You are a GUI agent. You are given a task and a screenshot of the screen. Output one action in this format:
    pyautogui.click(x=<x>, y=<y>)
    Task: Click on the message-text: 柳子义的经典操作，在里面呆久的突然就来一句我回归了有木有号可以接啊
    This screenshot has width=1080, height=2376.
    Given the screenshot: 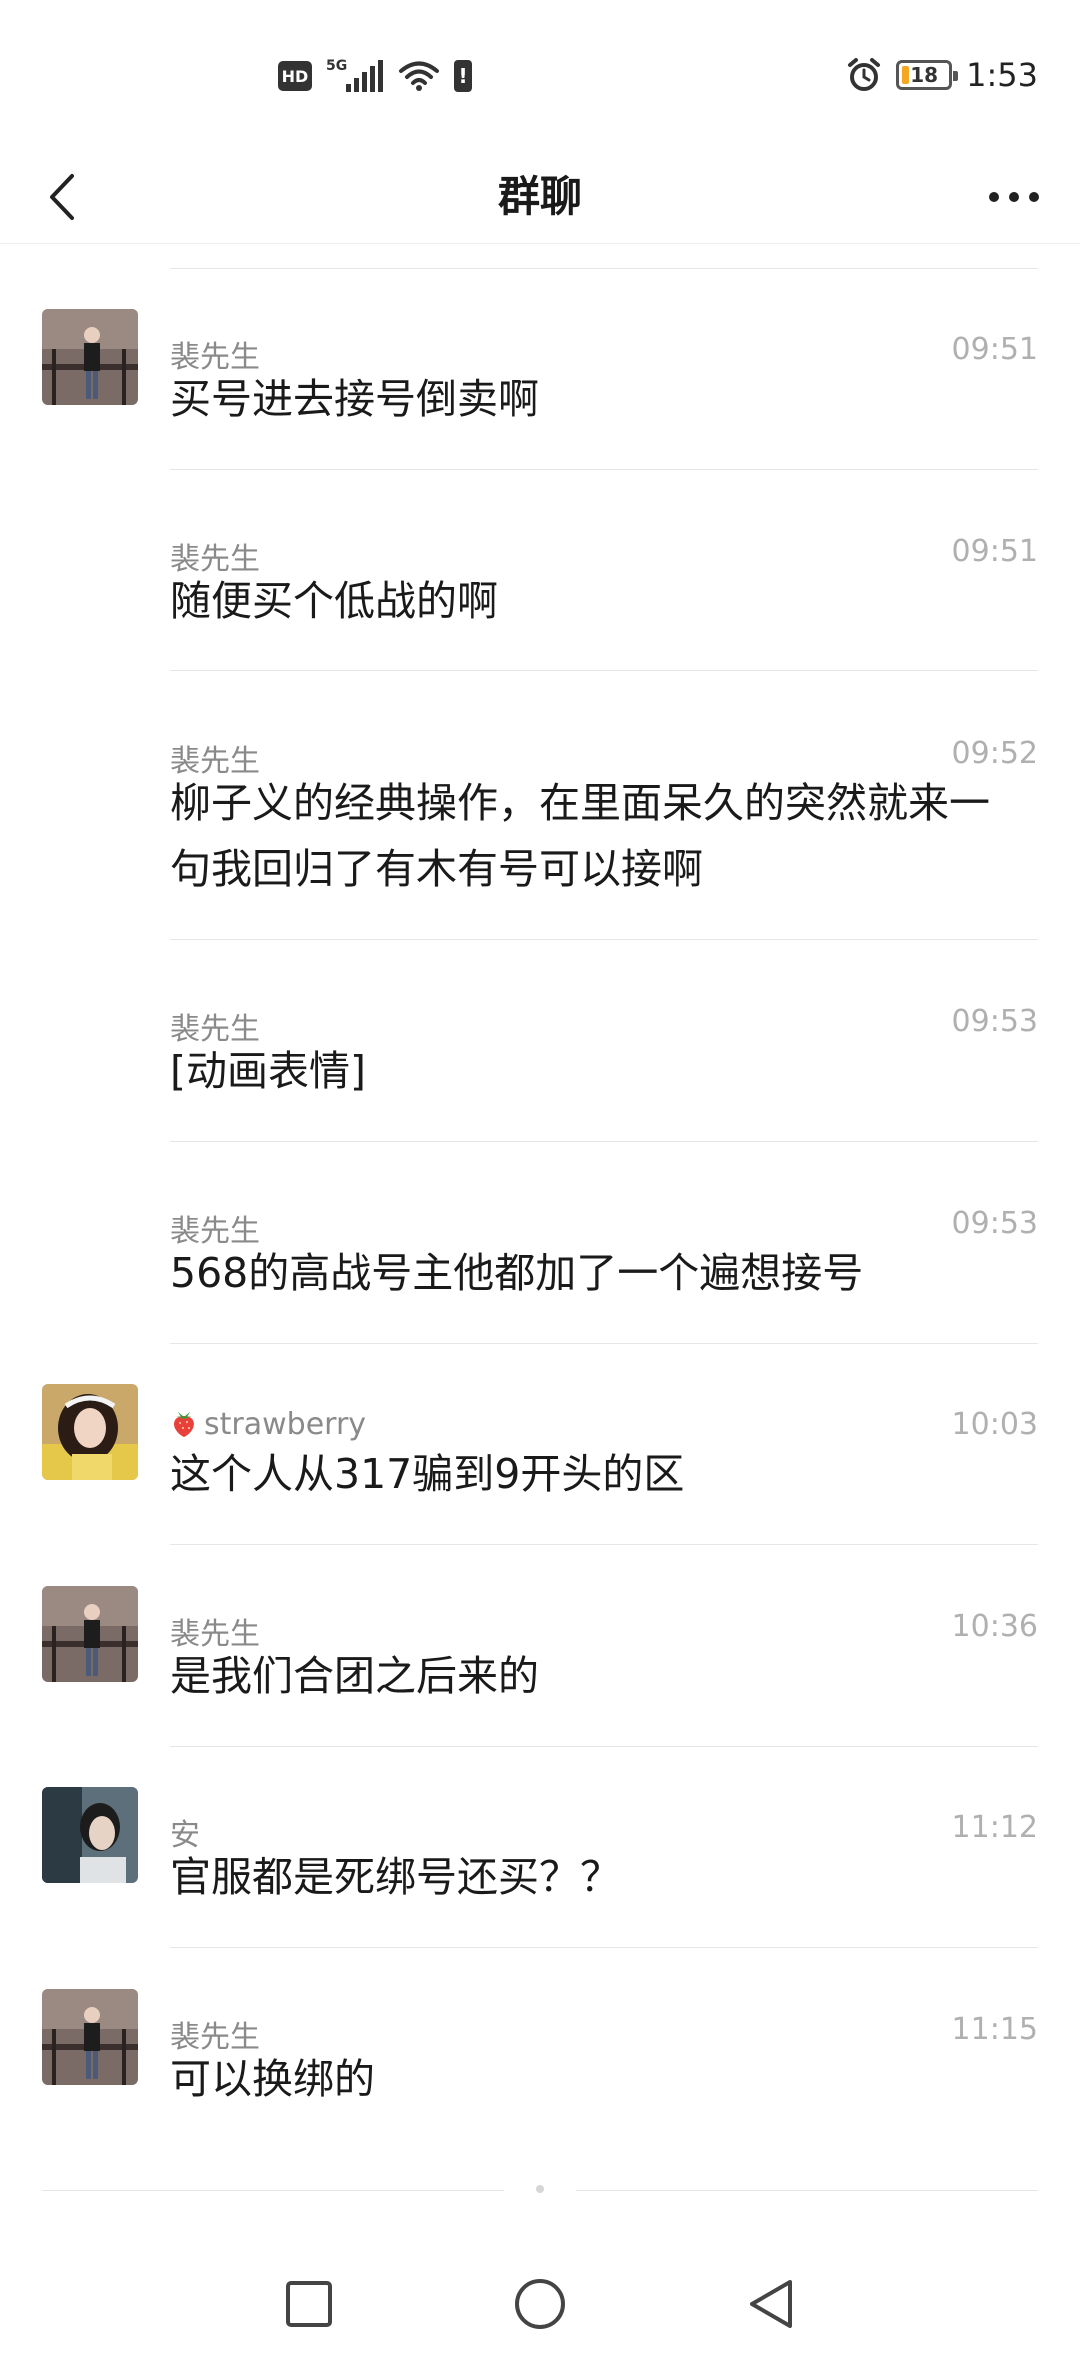 What is the action you would take?
    pyautogui.click(x=590, y=836)
    